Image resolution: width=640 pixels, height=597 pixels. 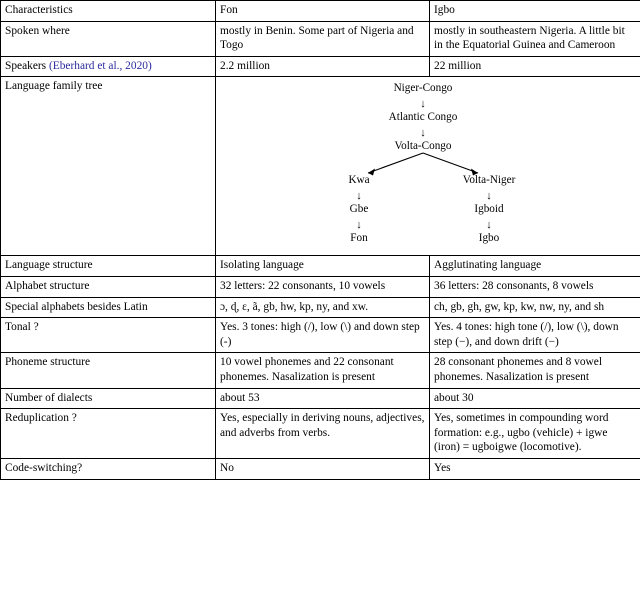 I want to click on tree-node-volta-congo: Volta-Congo, so click(x=423, y=146).